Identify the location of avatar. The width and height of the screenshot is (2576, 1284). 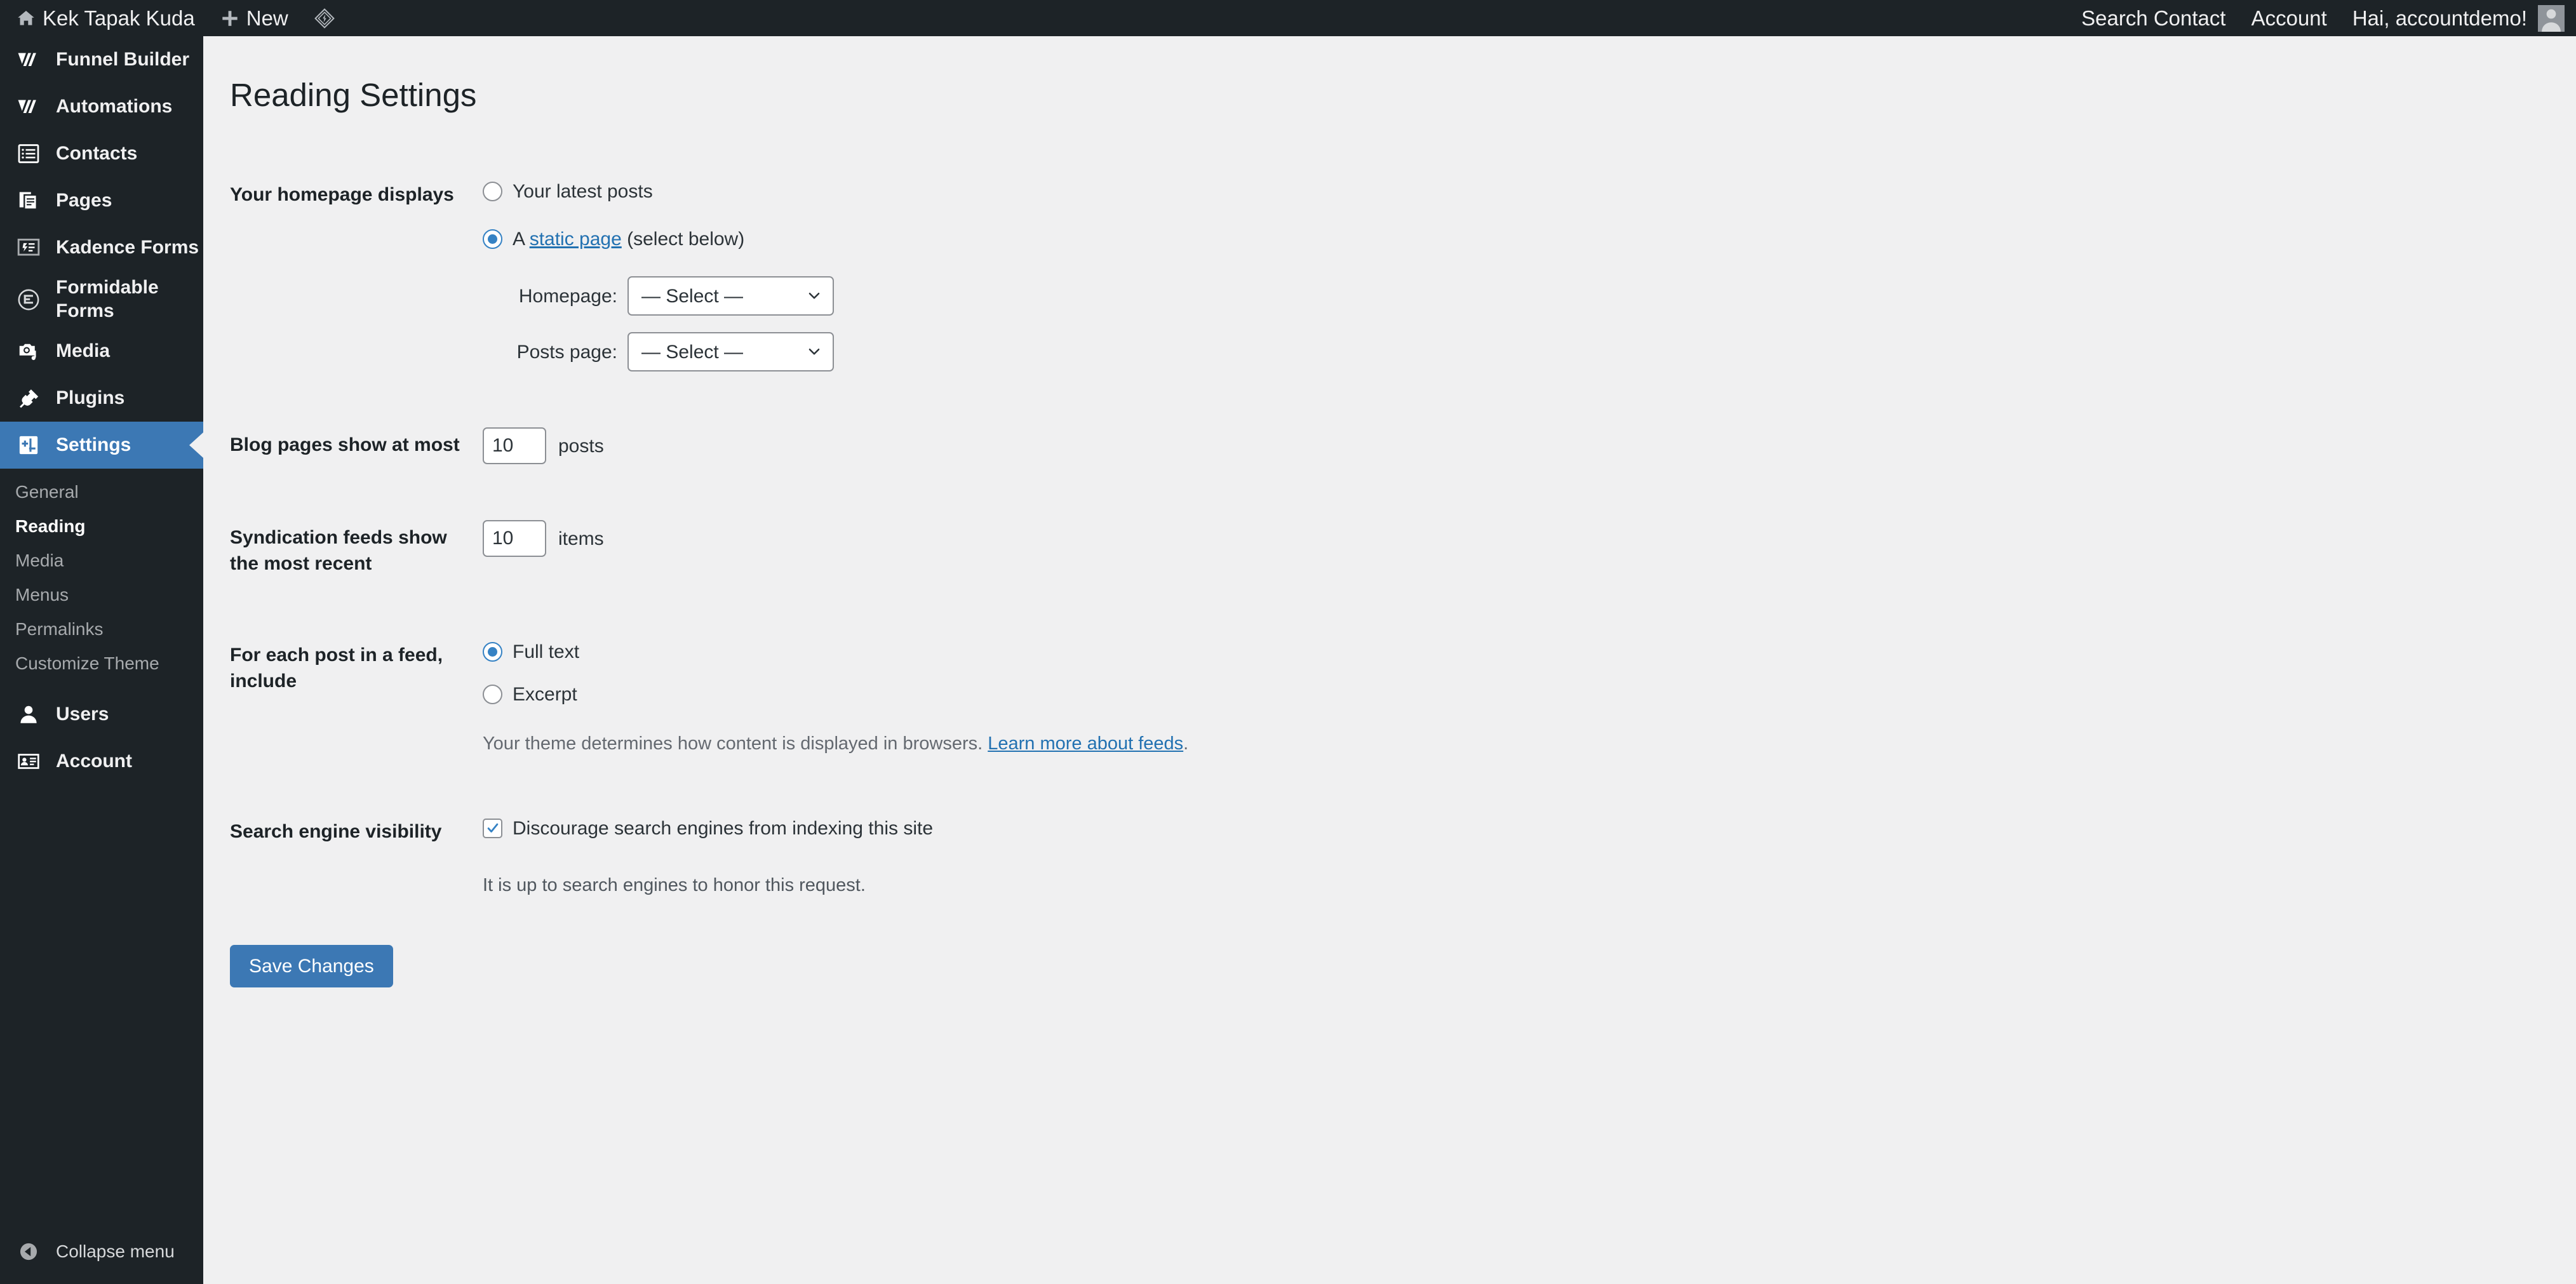
(2551, 18).